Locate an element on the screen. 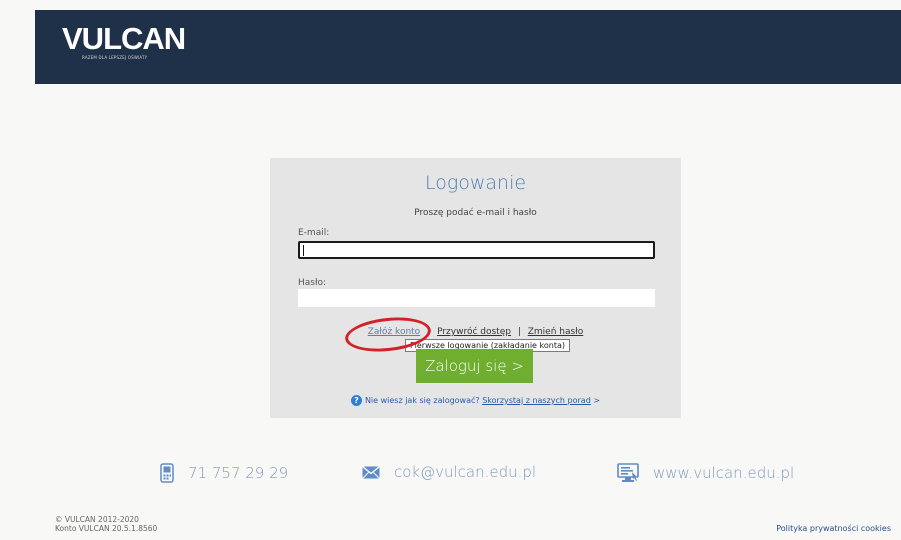  login-button: Zaloguj się > is located at coordinates (474, 366).